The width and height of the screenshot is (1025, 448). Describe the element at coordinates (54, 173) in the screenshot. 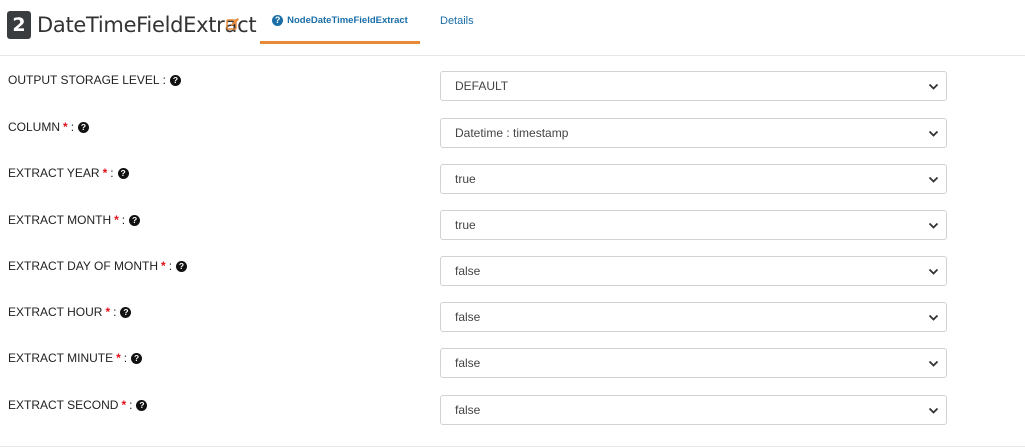

I see `field-label-text: EXTRACT YEAR` at that location.